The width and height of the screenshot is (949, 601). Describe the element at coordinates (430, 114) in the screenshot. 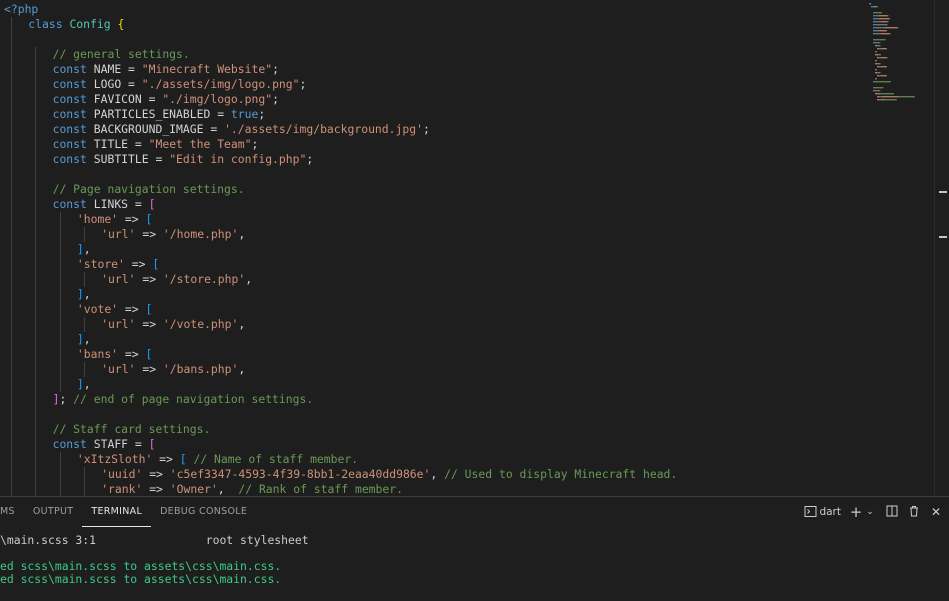

I see `code-line: const PARTICLES_ENABLED = true;` at that location.